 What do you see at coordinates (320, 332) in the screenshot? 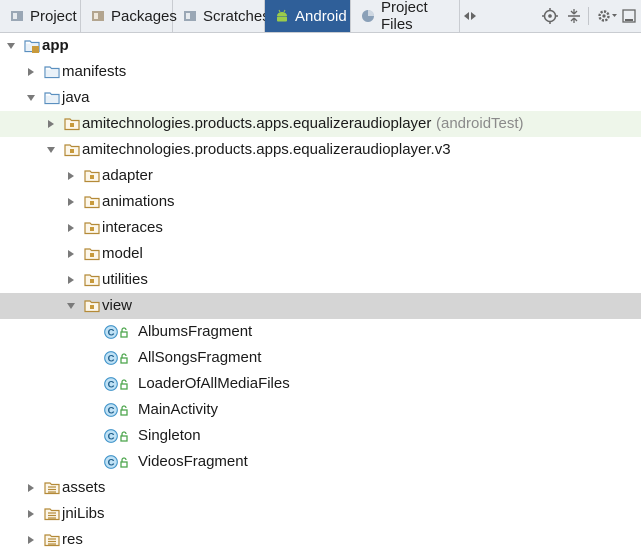
I see `tree-row: C AlbumsFragment` at bounding box center [320, 332].